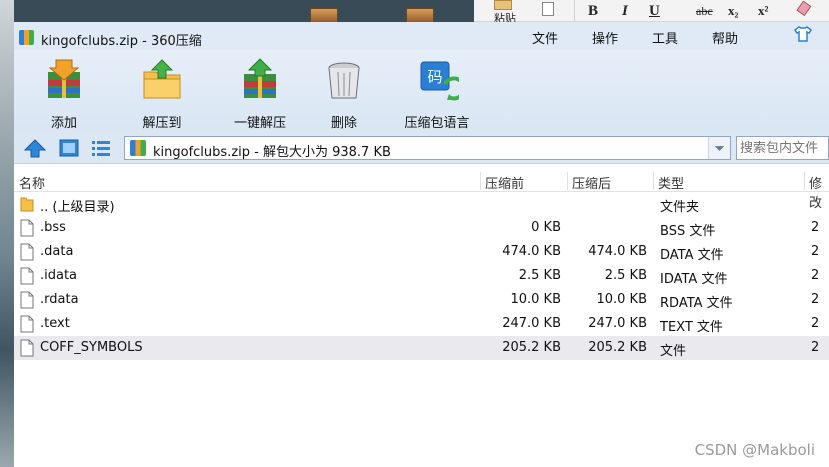 The height and width of the screenshot is (467, 829). I want to click on file-type: 文件, so click(673, 351).